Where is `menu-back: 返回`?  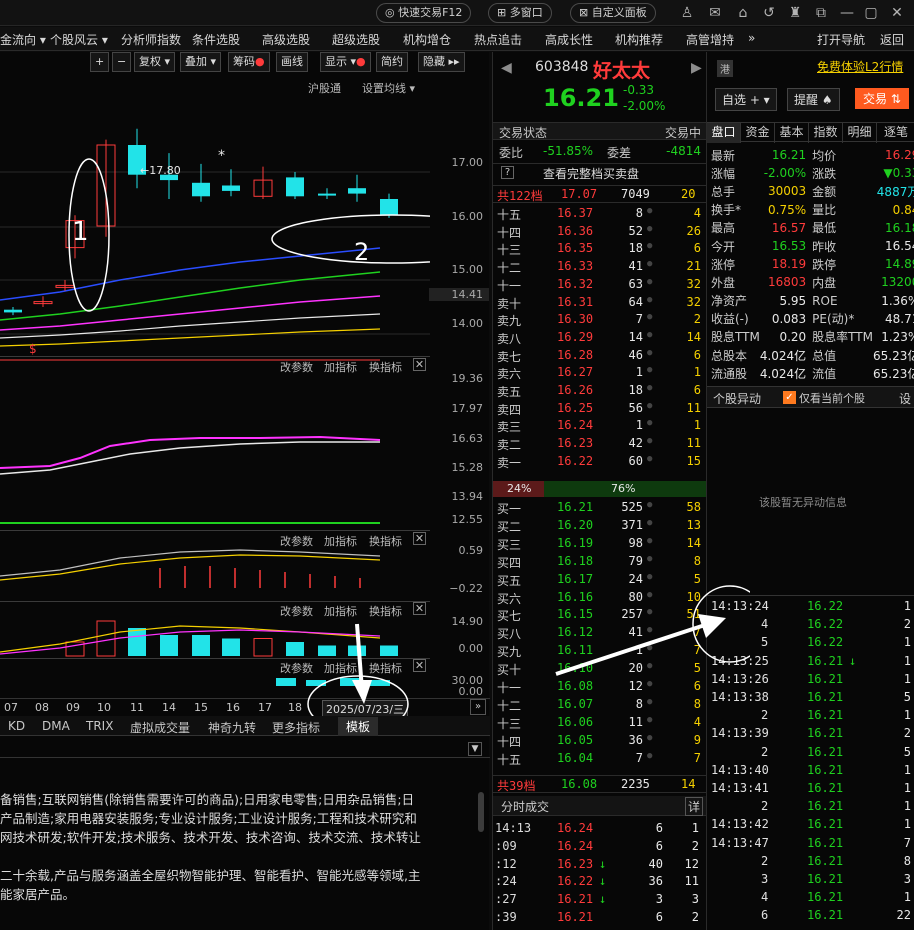 menu-back: 返回 is located at coordinates (892, 39).